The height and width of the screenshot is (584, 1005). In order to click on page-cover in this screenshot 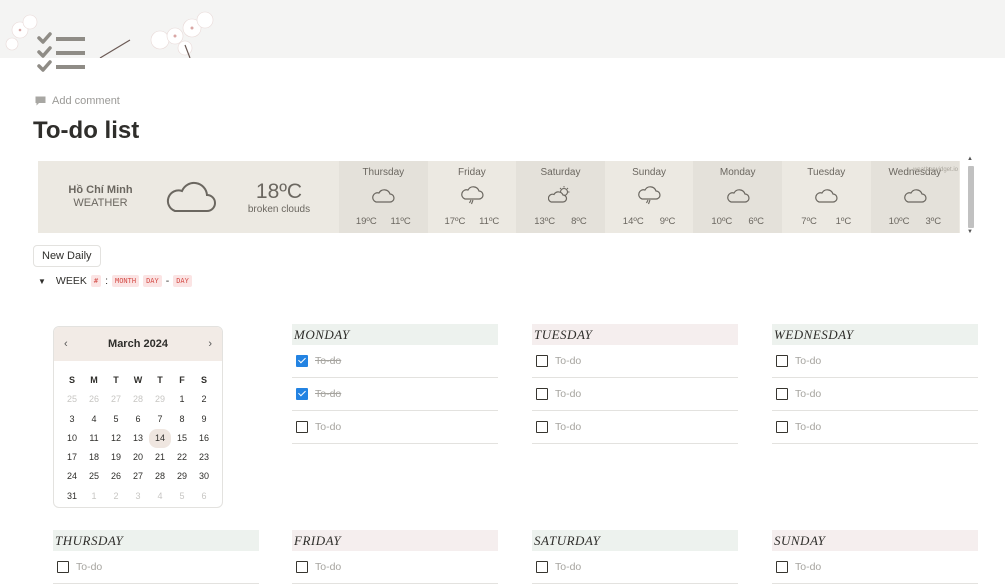, I will do `click(502, 29)`.